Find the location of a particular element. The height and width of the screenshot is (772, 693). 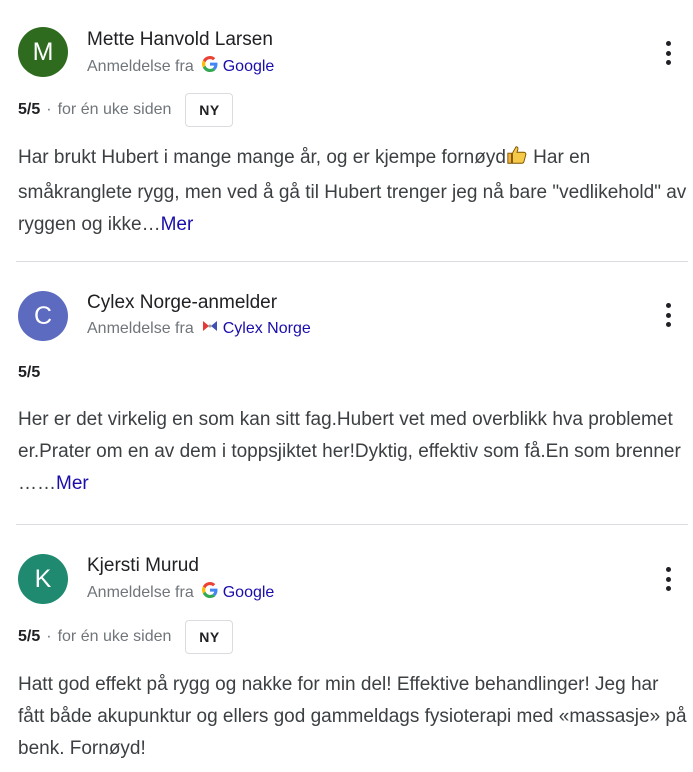

review-meta: 5/5 is located at coordinates (29, 373).